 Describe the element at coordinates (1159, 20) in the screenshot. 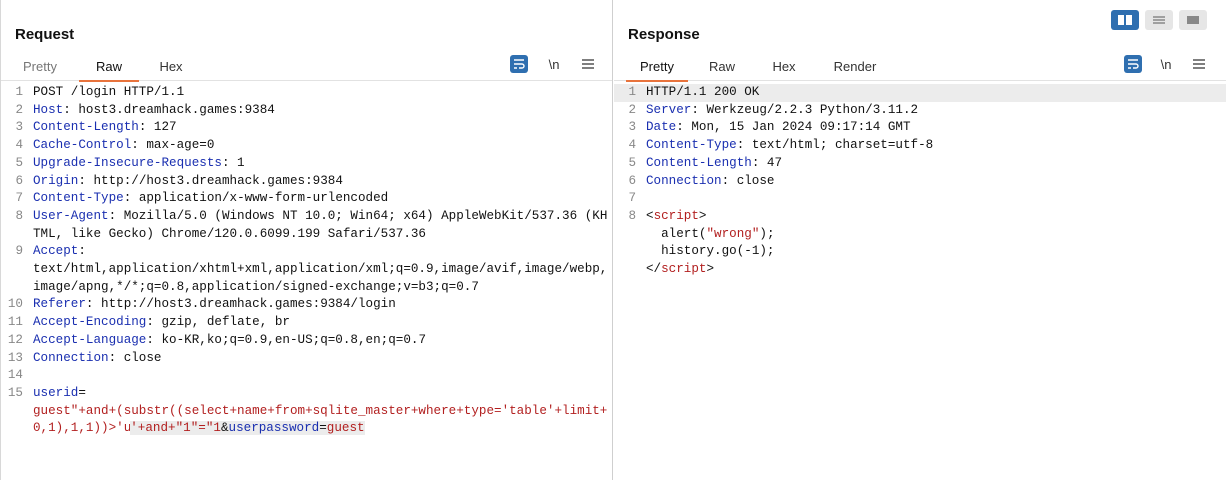

I see `stacked-layout-icon` at that location.